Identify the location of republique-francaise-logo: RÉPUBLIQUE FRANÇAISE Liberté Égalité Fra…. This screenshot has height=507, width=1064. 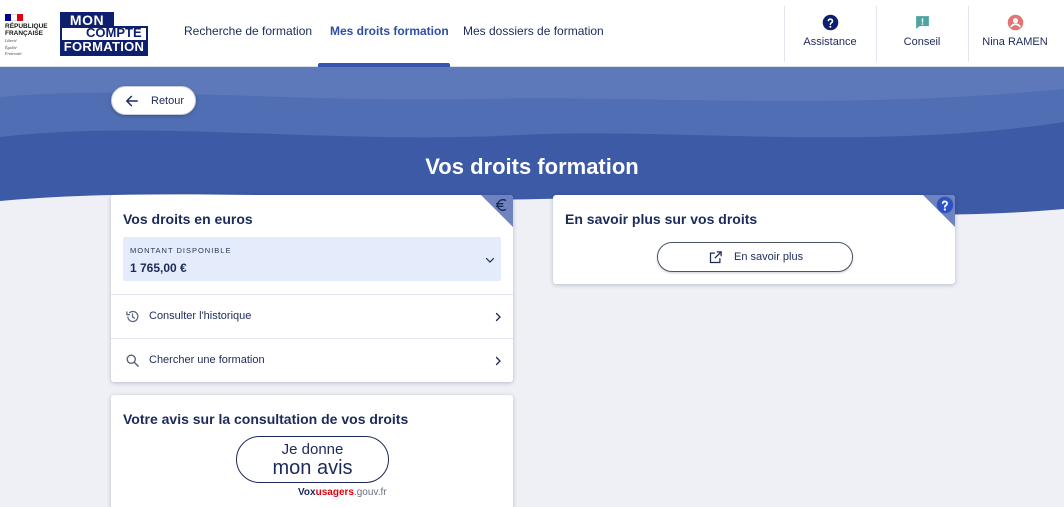
(30, 35).